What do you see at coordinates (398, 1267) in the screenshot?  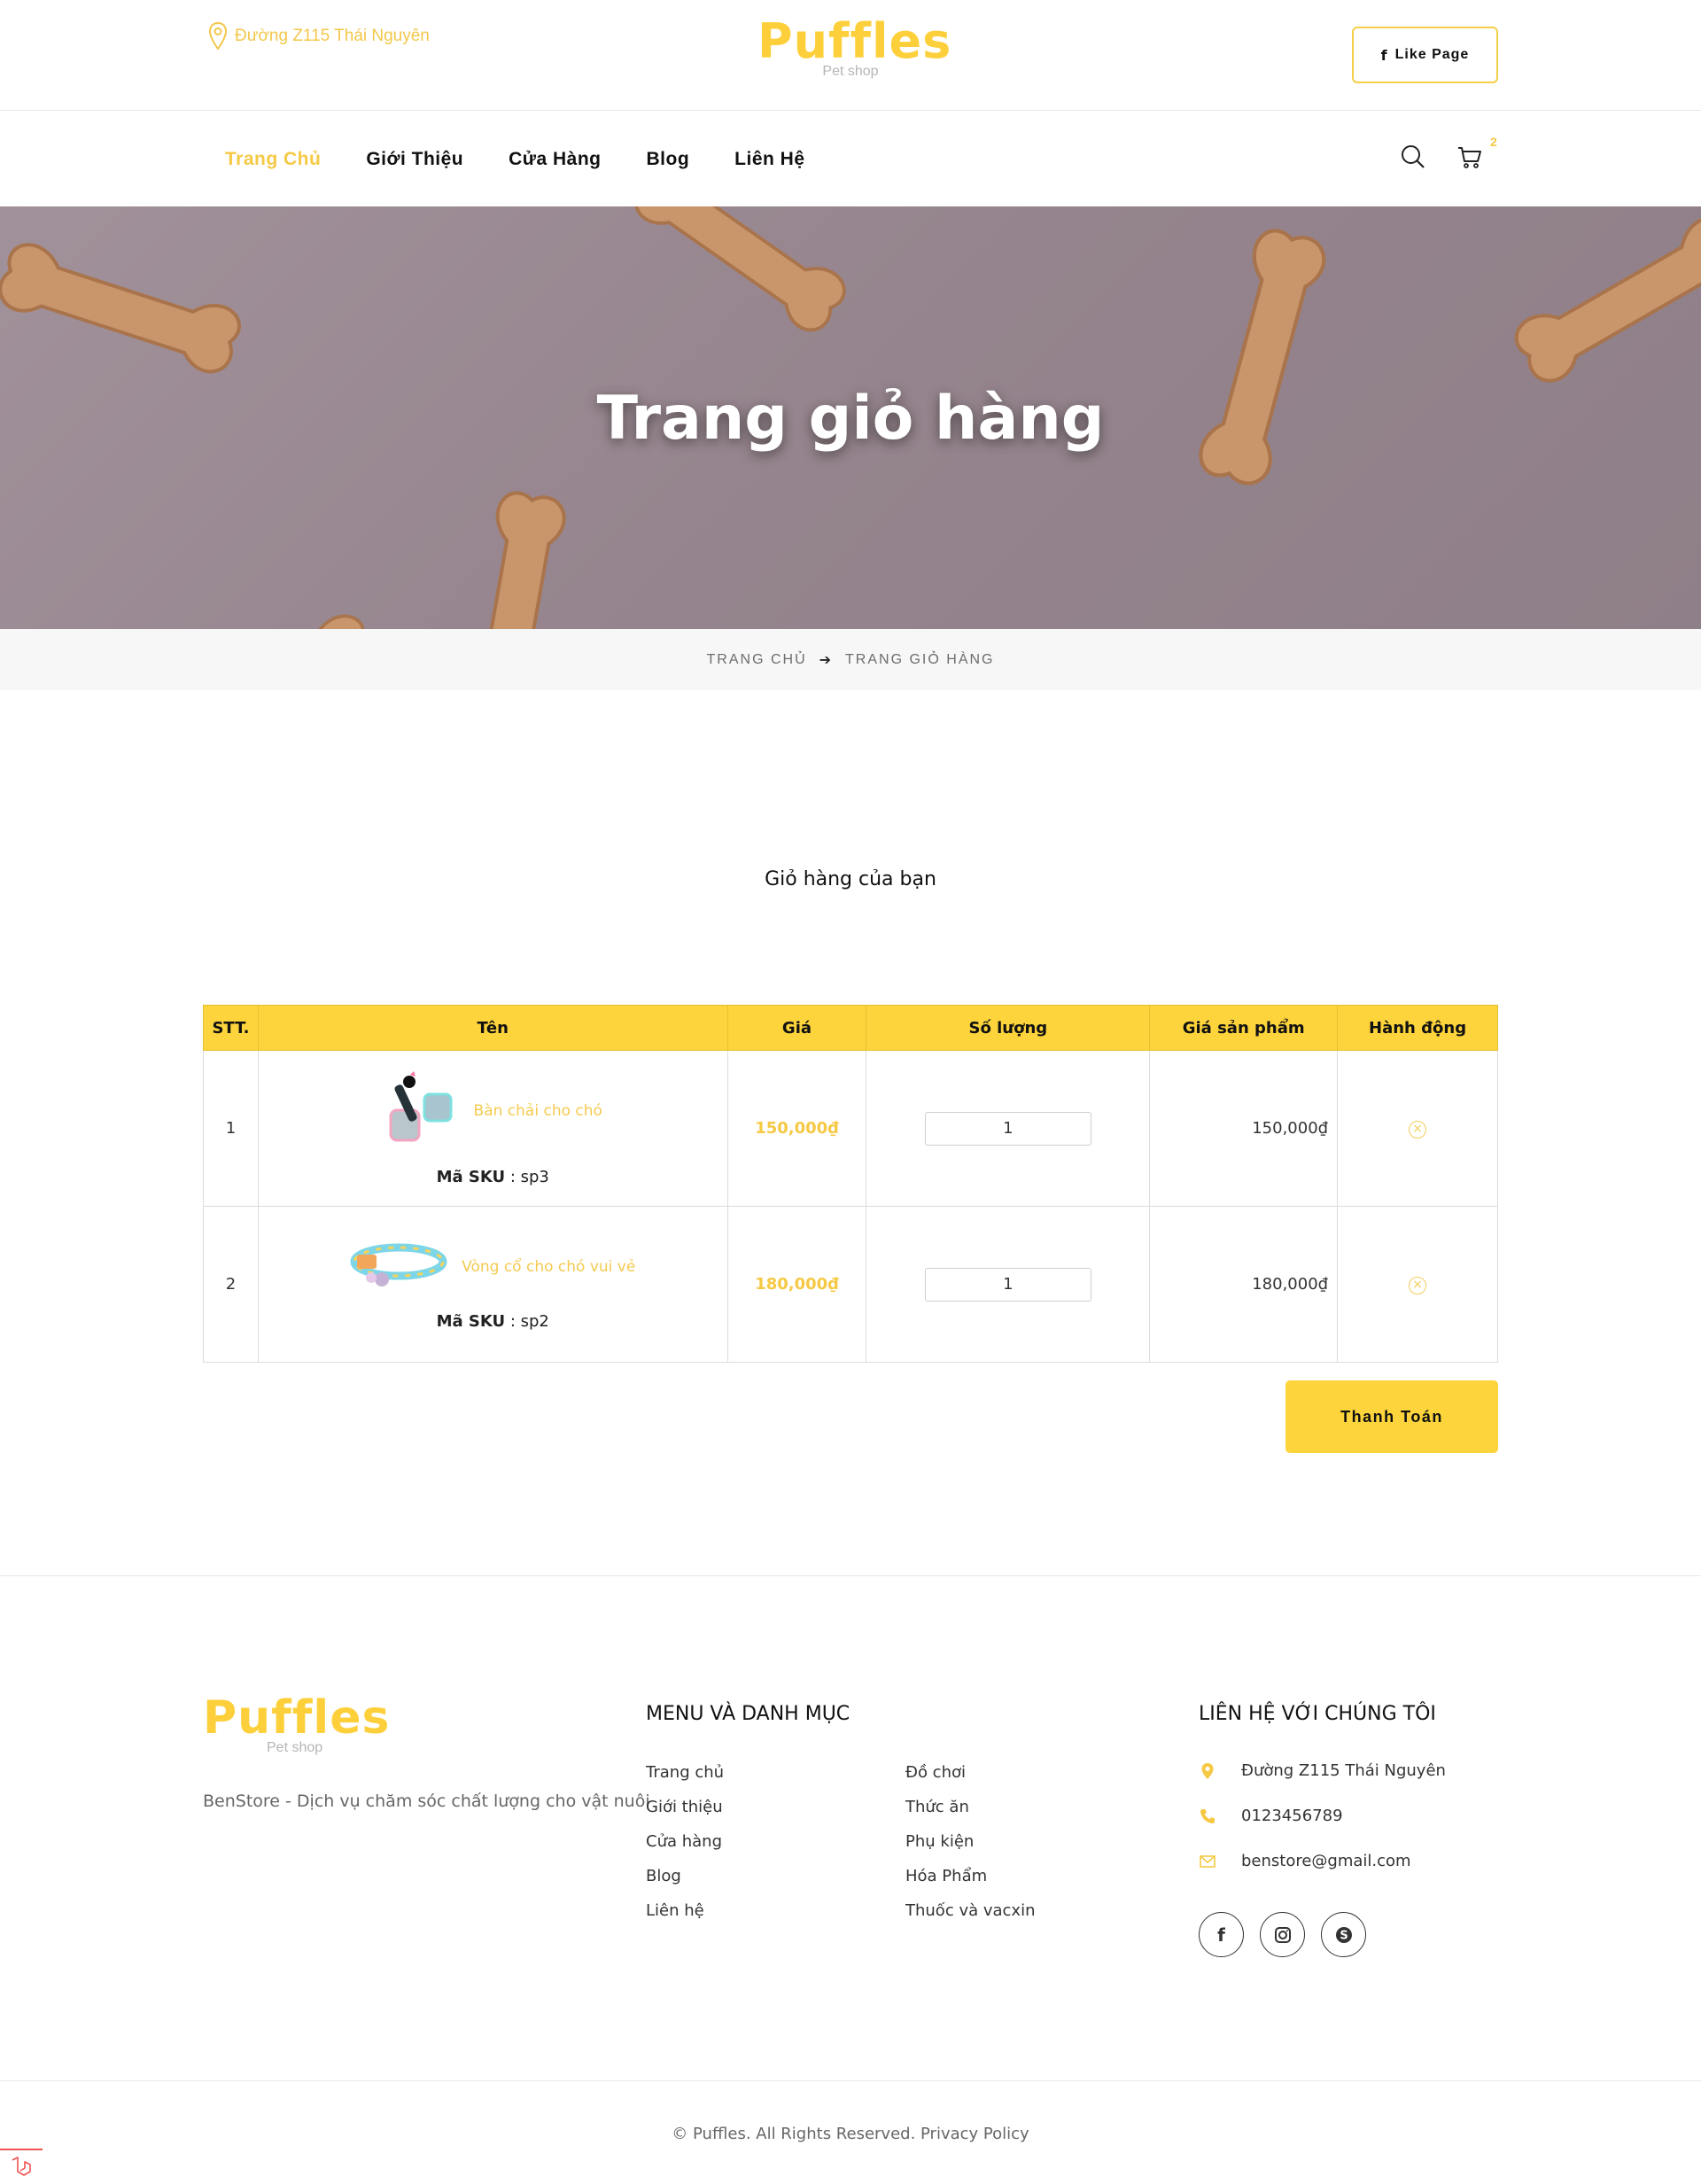 I see `dog-collar-thumbnail` at bounding box center [398, 1267].